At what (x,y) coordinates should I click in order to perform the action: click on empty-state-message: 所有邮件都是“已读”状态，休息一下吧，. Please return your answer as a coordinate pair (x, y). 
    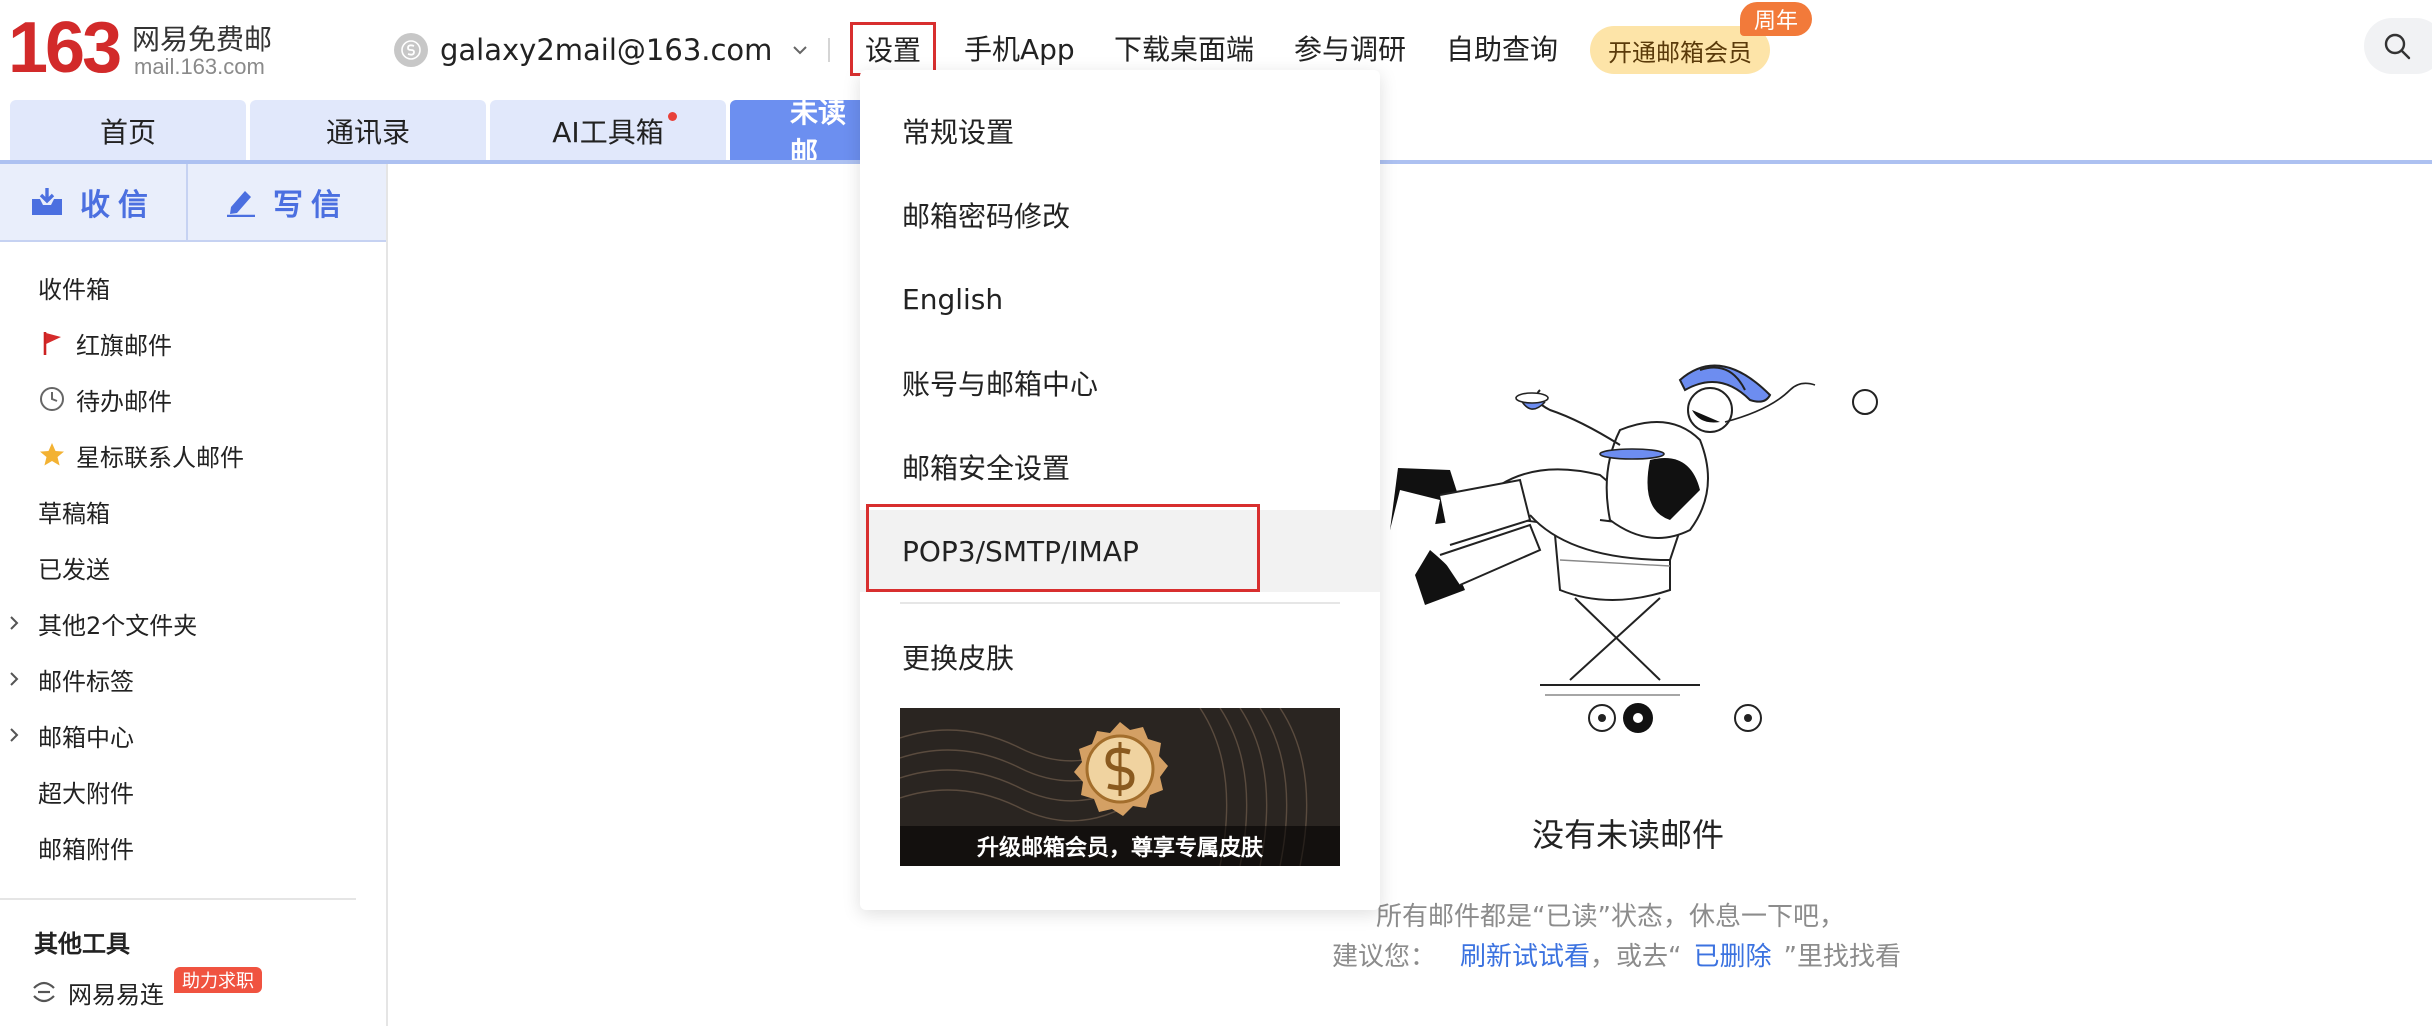
    Looking at the image, I should click on (1610, 917).